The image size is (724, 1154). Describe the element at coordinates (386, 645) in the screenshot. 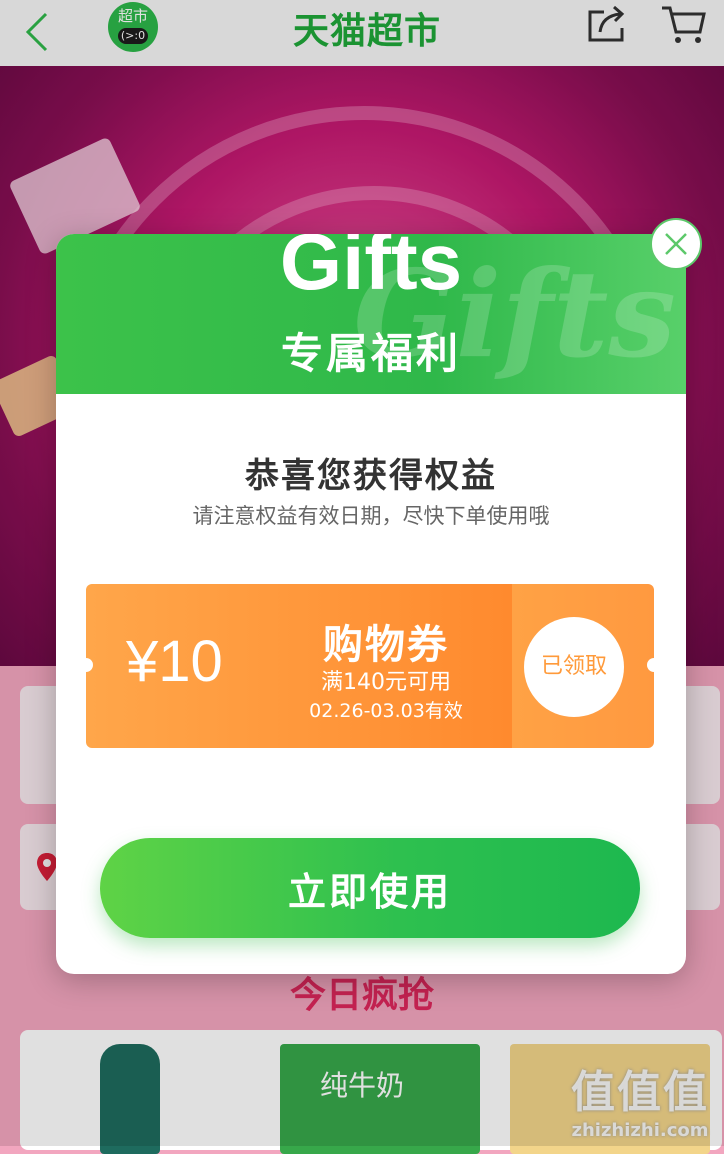

I see `coupon-type: 购物券` at that location.